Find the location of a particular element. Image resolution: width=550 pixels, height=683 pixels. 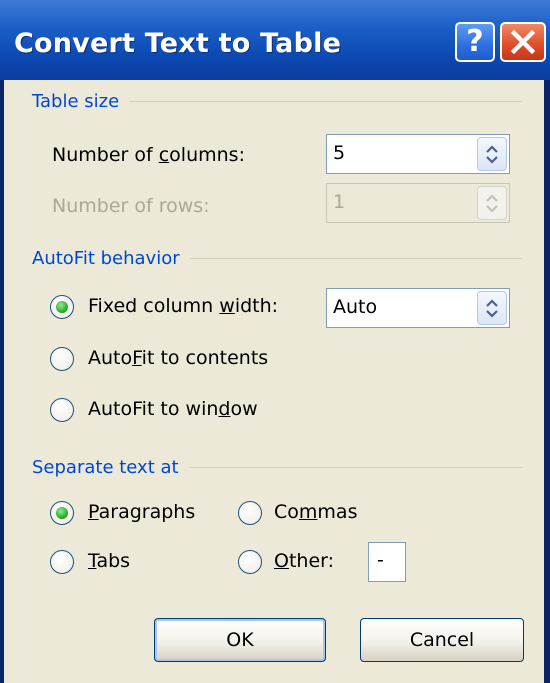

close-button is located at coordinates (523, 42).